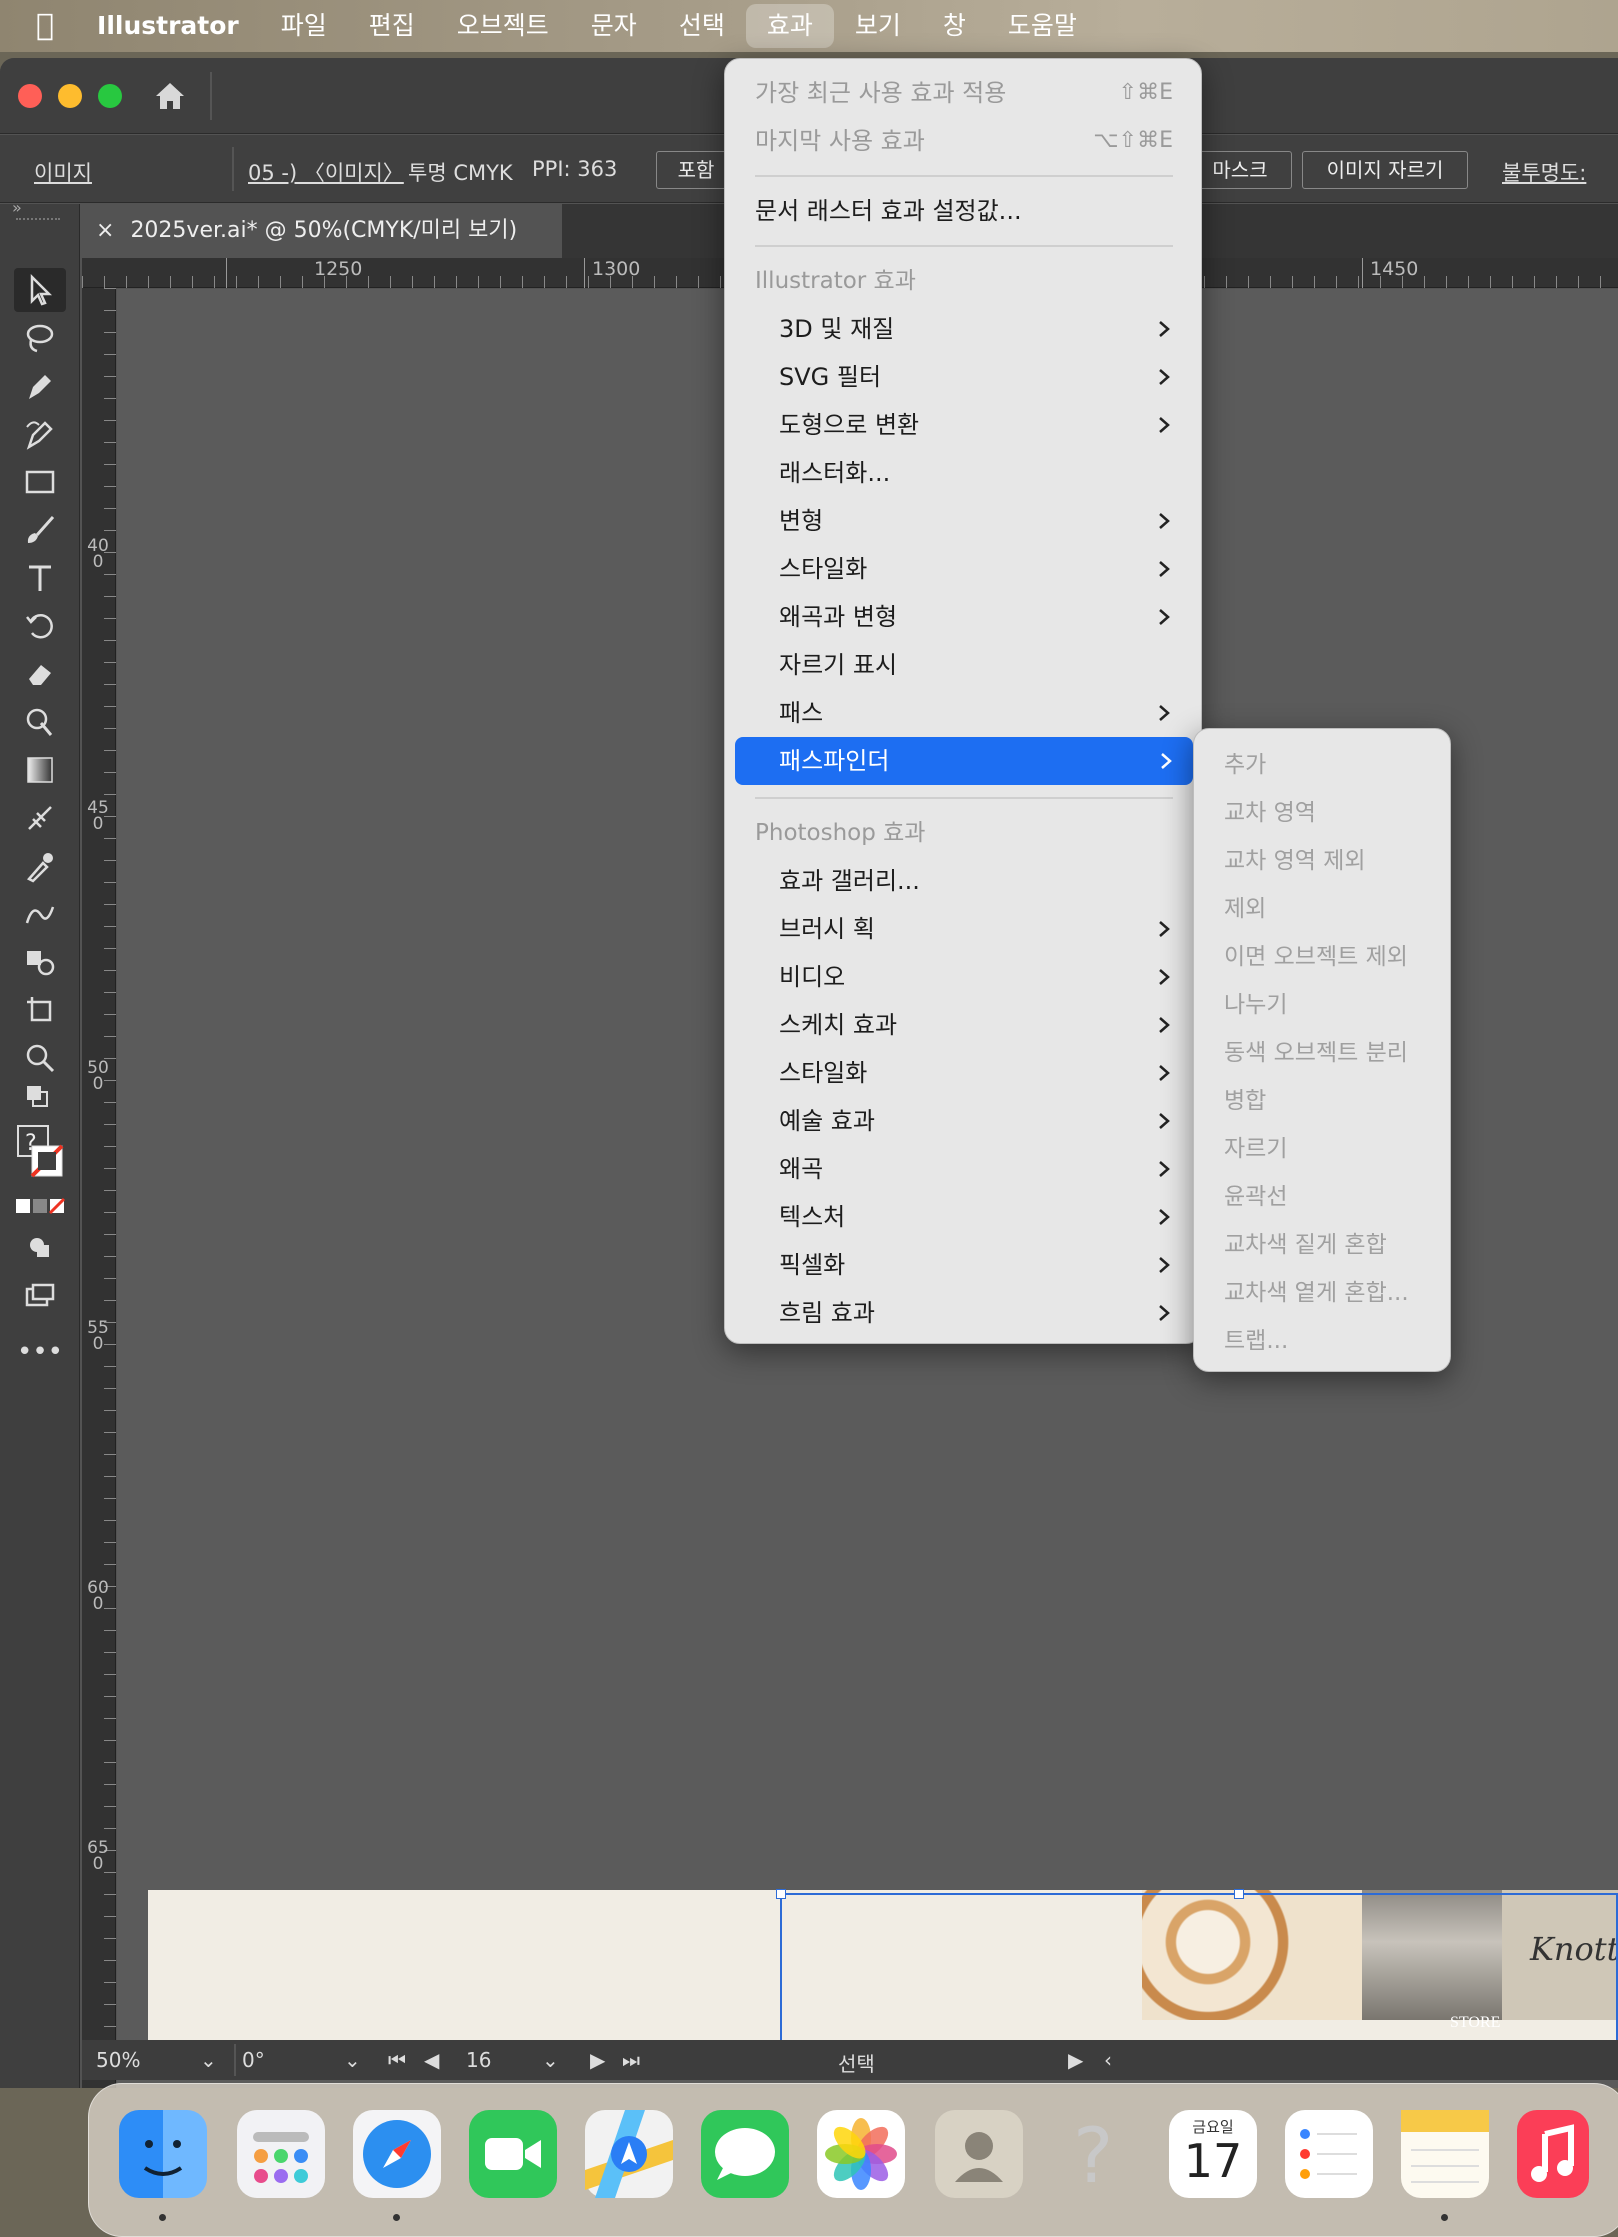 The height and width of the screenshot is (2237, 1618). I want to click on pathfinder-item-5: 나누기, so click(1322, 1005).